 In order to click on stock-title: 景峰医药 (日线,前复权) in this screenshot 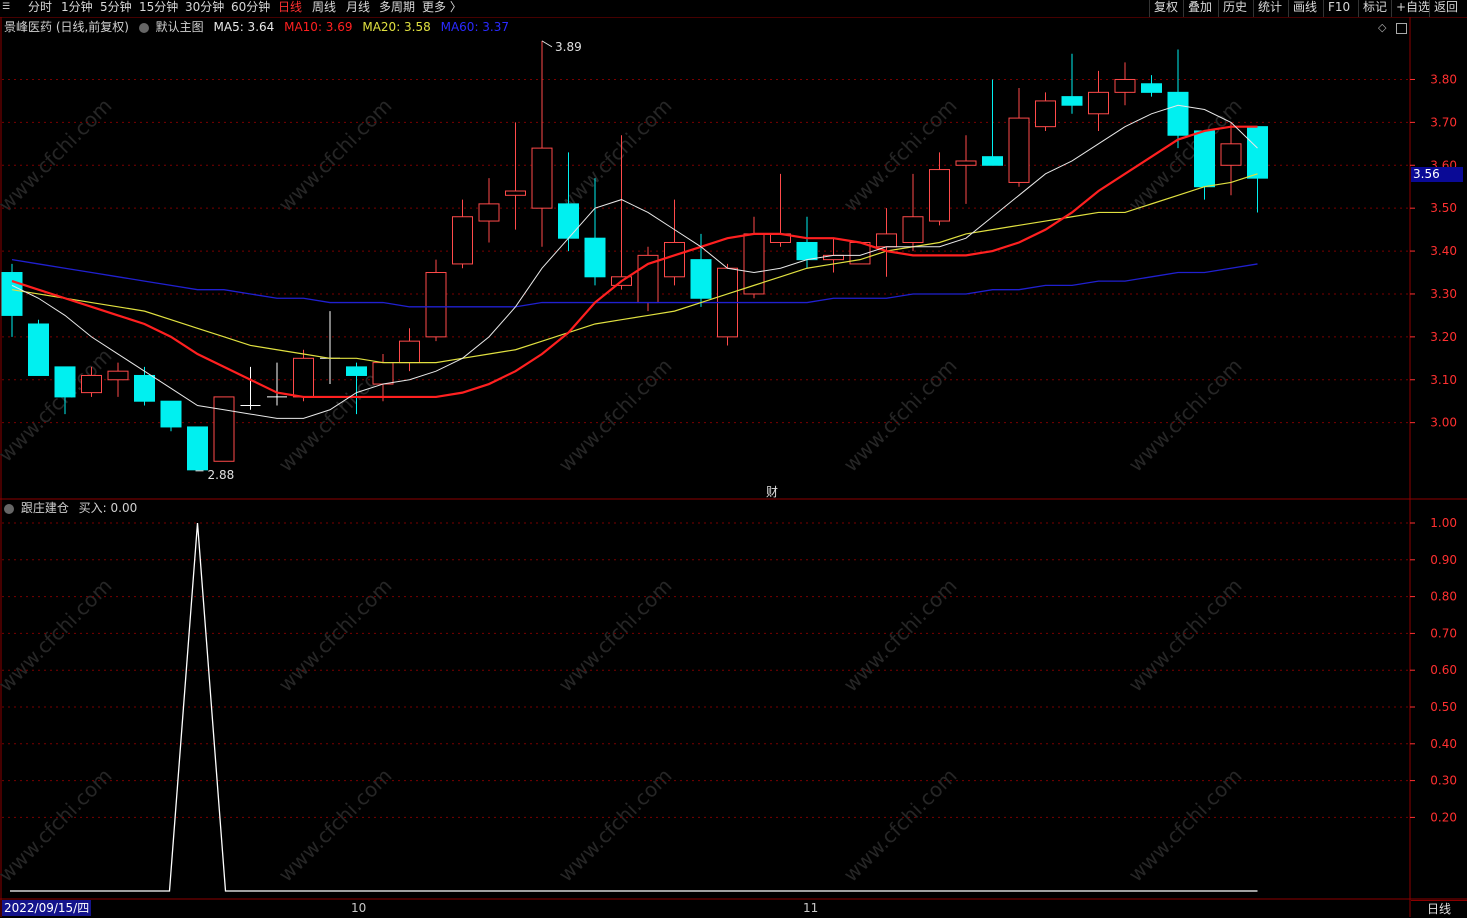, I will do `click(66, 27)`.